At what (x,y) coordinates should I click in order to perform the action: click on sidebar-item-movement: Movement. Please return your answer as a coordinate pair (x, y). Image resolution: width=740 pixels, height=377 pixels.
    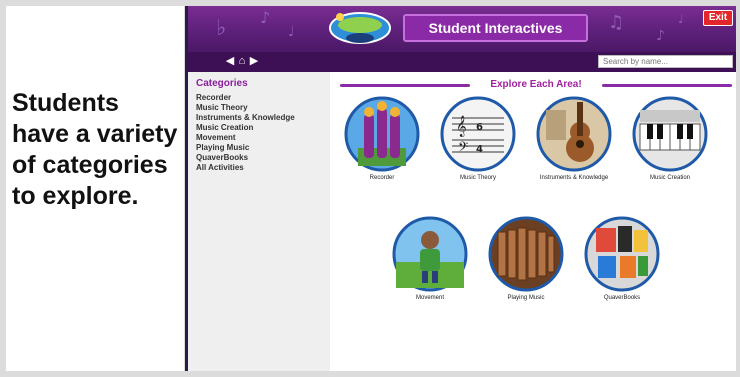
    Looking at the image, I should click on (259, 138).